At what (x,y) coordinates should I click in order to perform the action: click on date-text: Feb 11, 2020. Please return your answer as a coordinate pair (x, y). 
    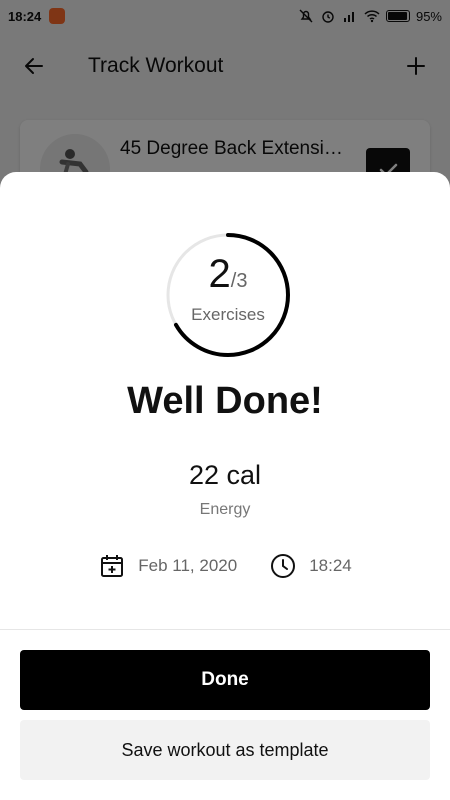
    Looking at the image, I should click on (188, 565).